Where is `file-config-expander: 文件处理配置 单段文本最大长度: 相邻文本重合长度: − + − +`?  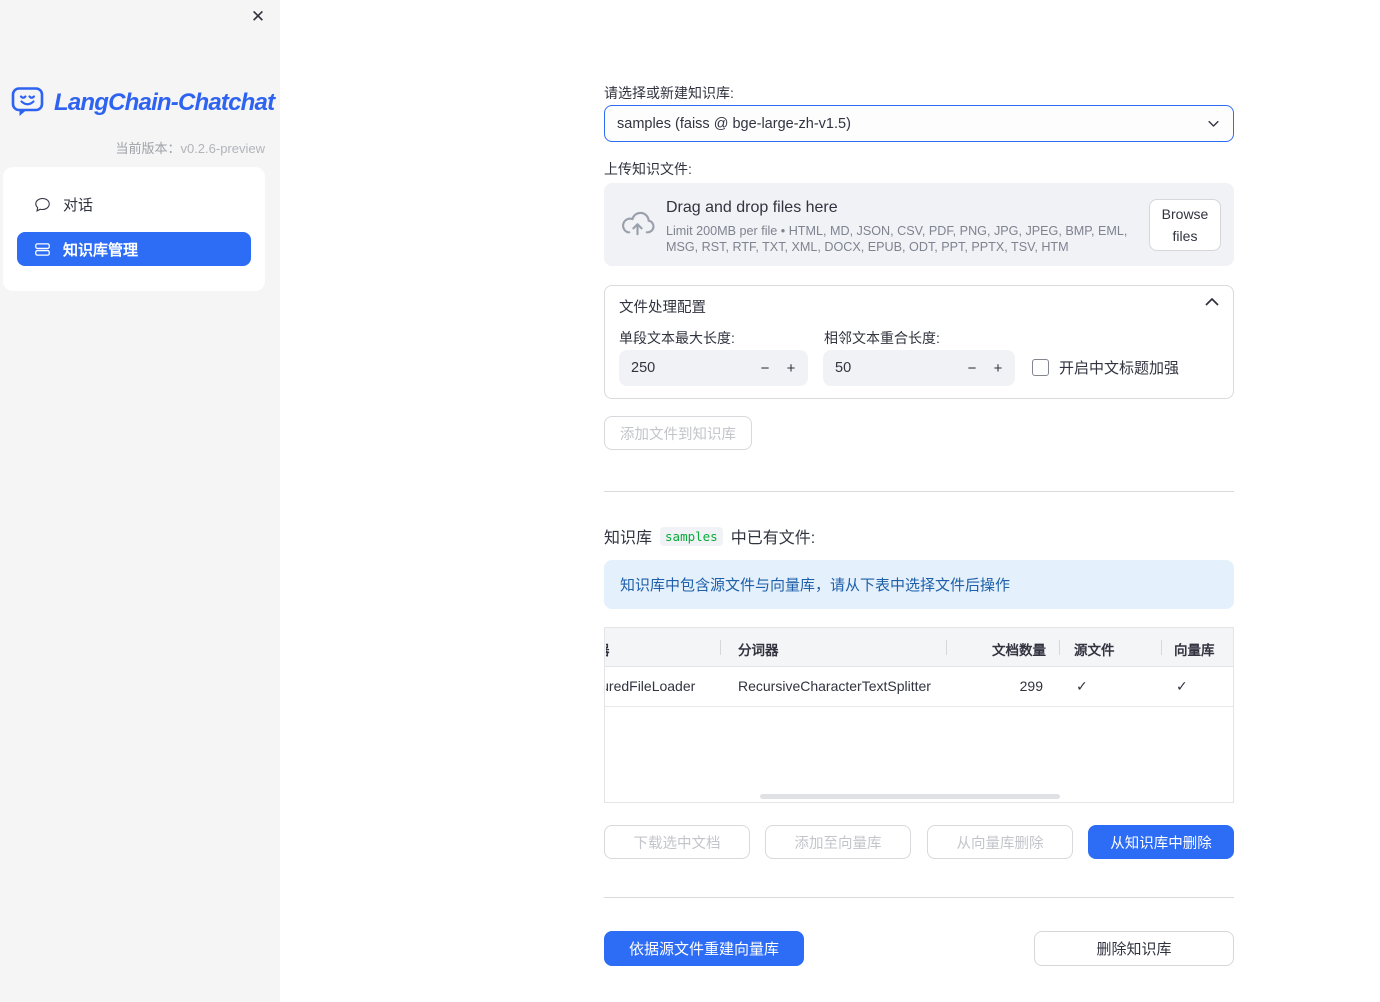
file-config-expander: 文件处理配置 单段文本最大长度: 相邻文本重合长度: − + − + is located at coordinates (919, 342).